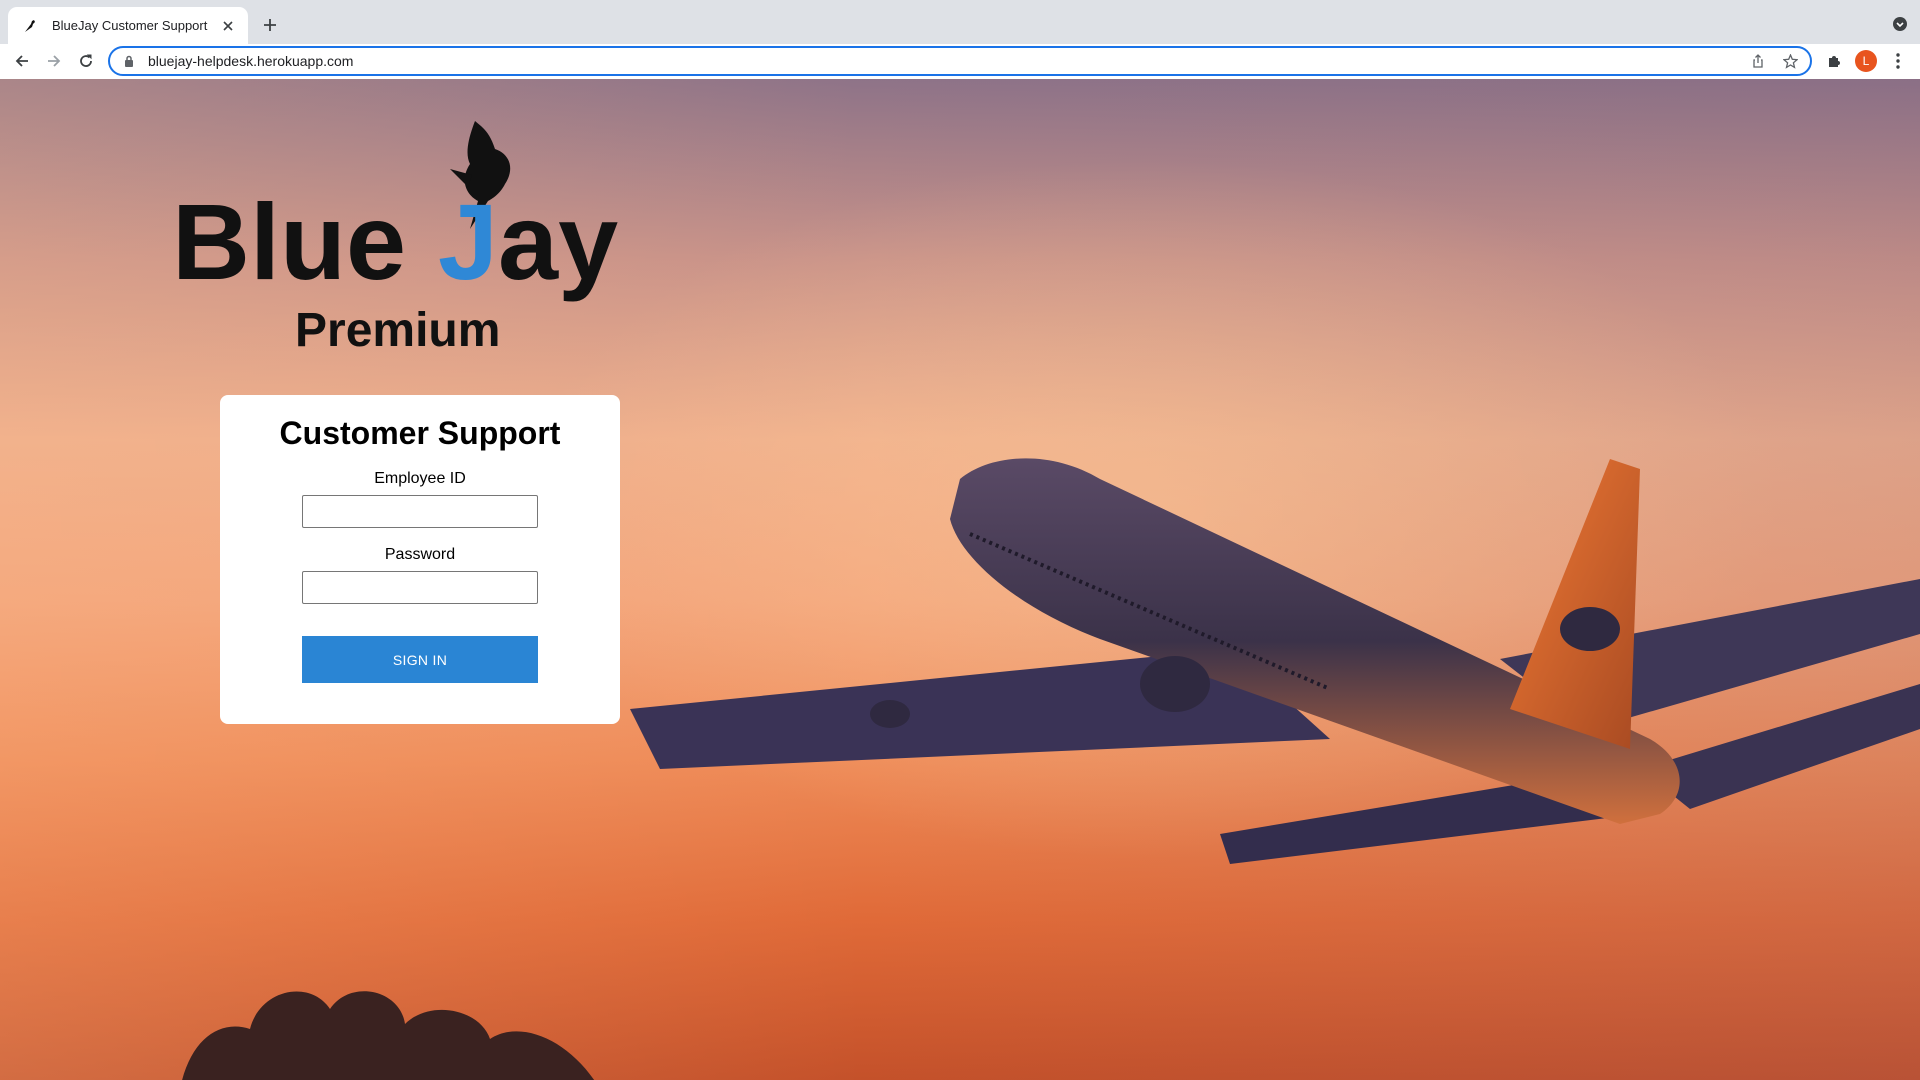 The image size is (1920, 1080). What do you see at coordinates (54, 61) in the screenshot?
I see `forward-icon` at bounding box center [54, 61].